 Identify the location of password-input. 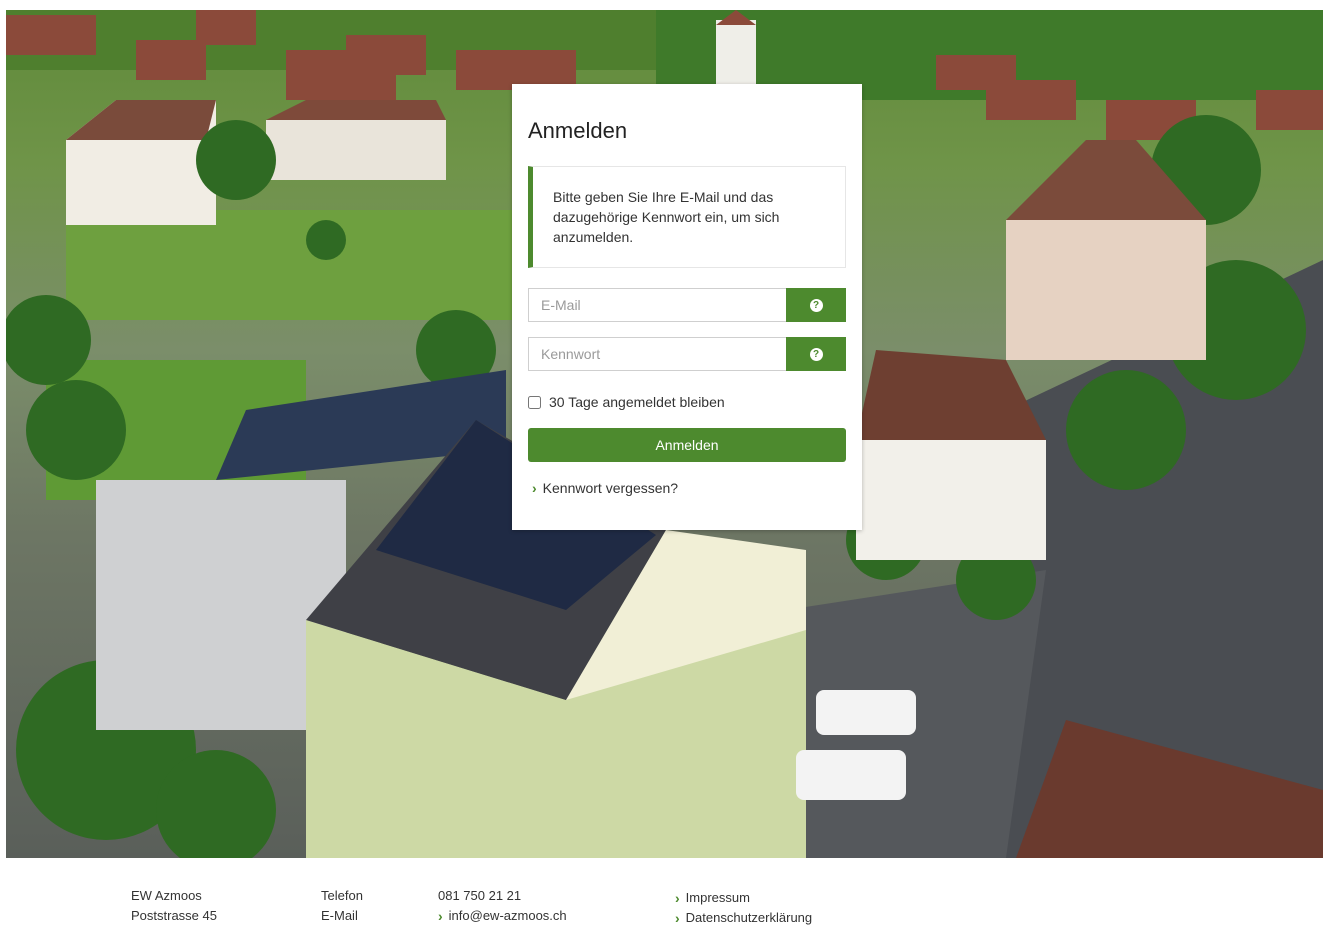
(657, 354).